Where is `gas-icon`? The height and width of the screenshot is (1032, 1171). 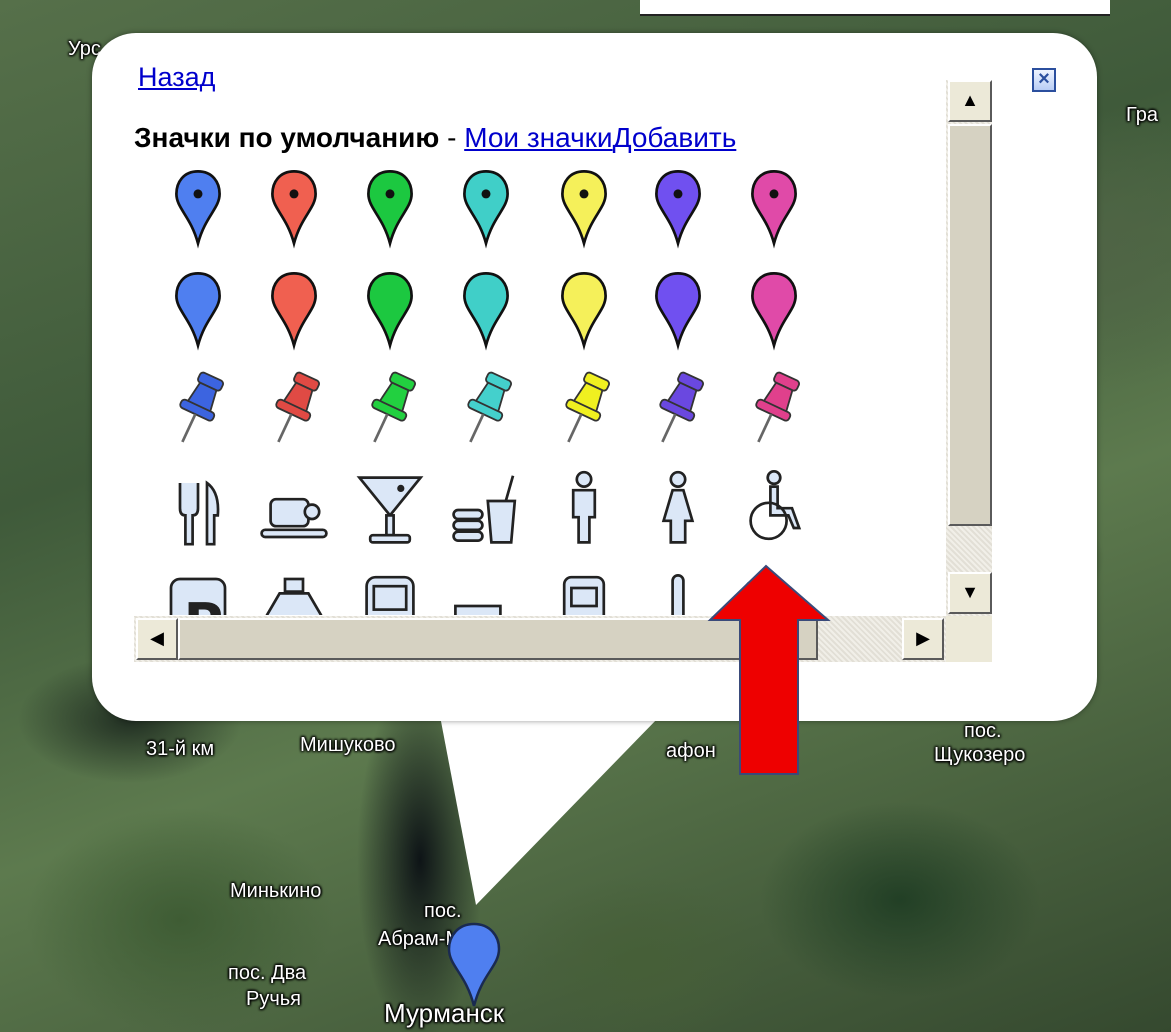
gas-icon is located at coordinates (774, 592).